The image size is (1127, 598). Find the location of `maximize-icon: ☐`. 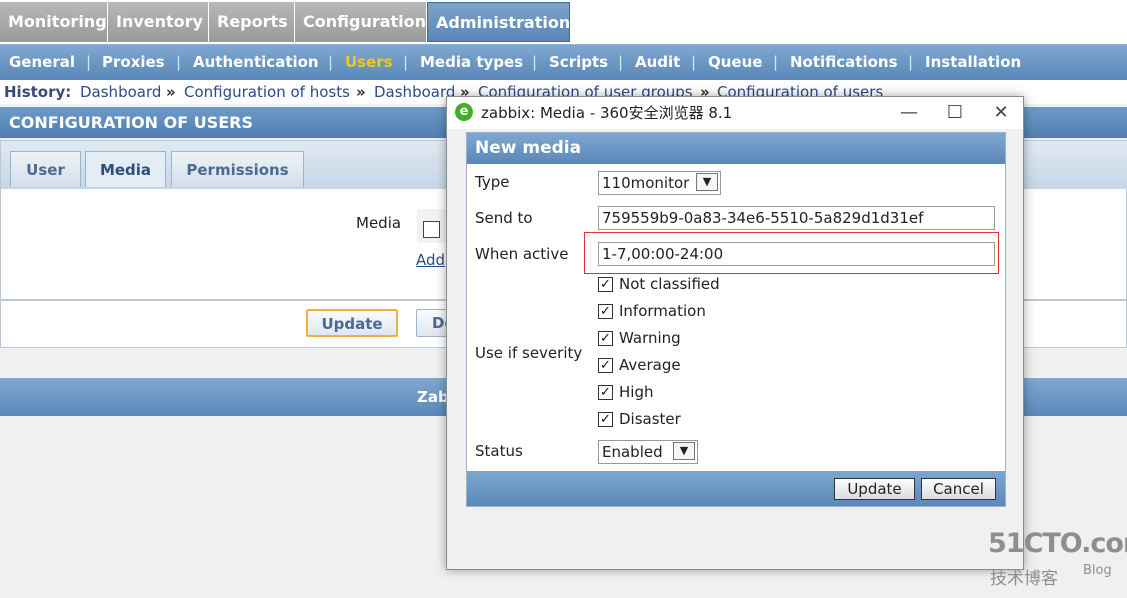

maximize-icon: ☐ is located at coordinates (955, 113).